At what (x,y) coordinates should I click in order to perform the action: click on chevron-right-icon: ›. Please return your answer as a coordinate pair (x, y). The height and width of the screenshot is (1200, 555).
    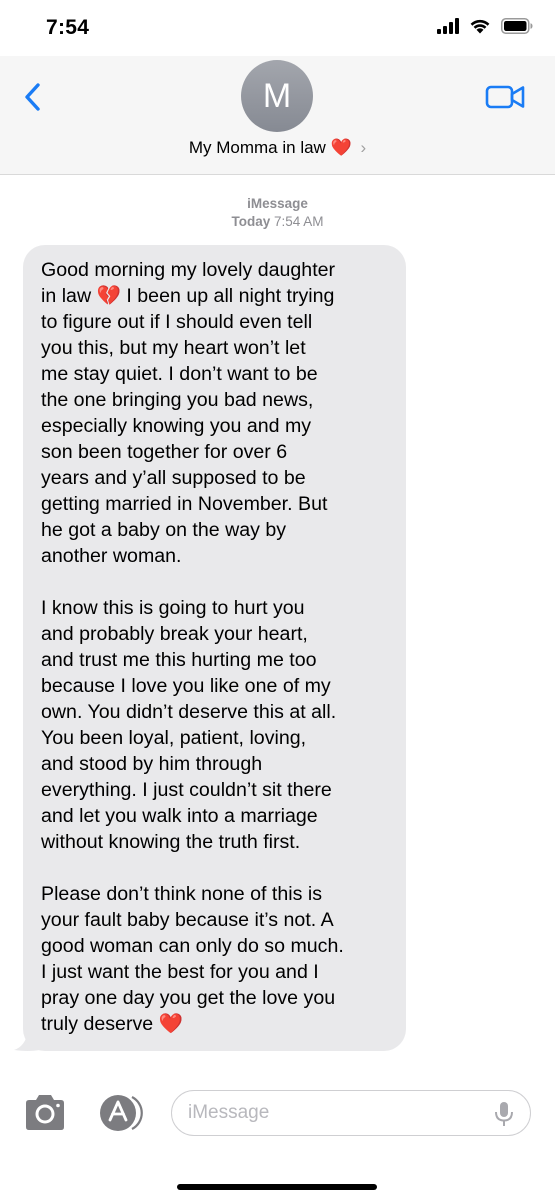
    Looking at the image, I should click on (363, 147).